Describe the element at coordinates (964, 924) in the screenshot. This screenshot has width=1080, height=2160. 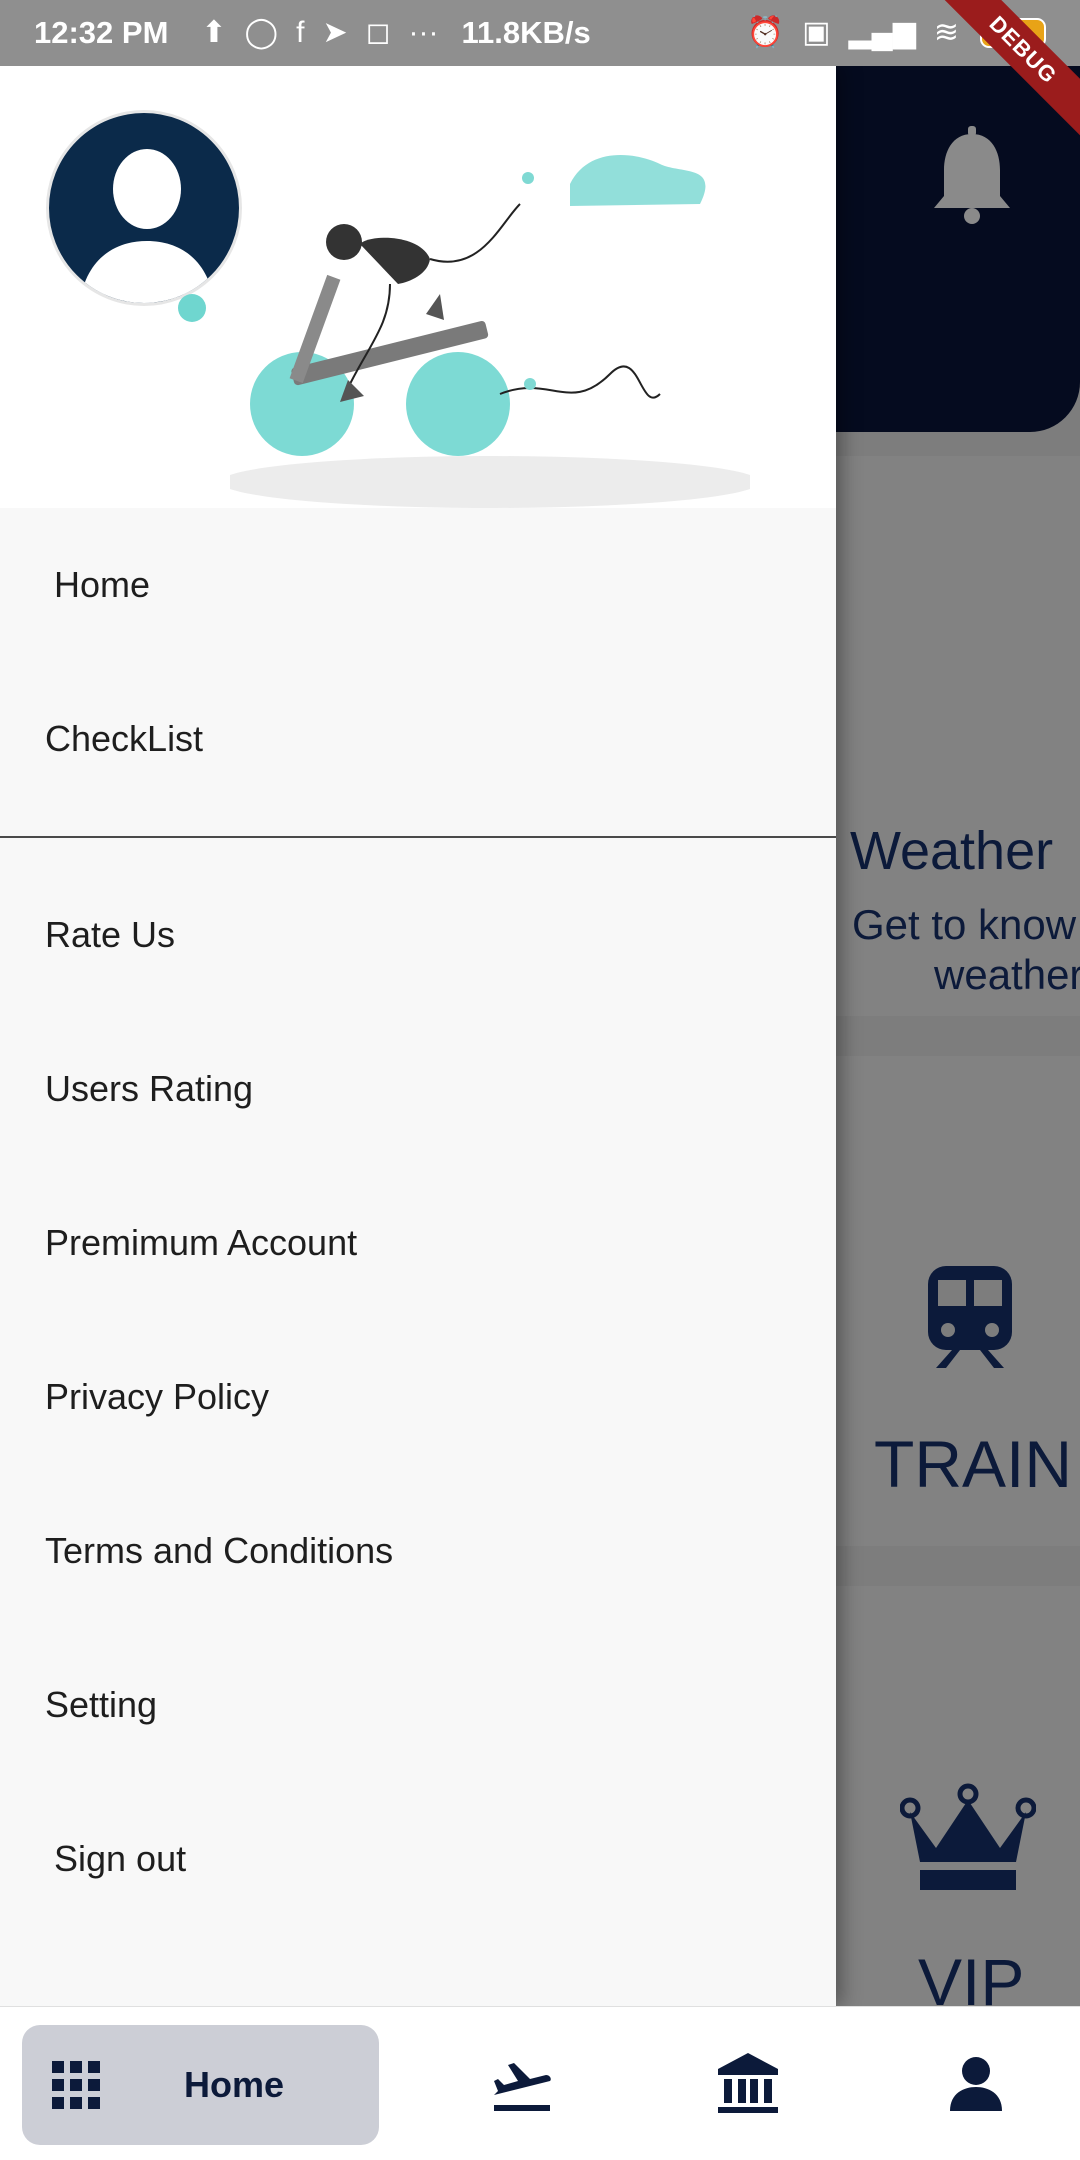
I see `weather-subtitle-1: Get to know` at that location.